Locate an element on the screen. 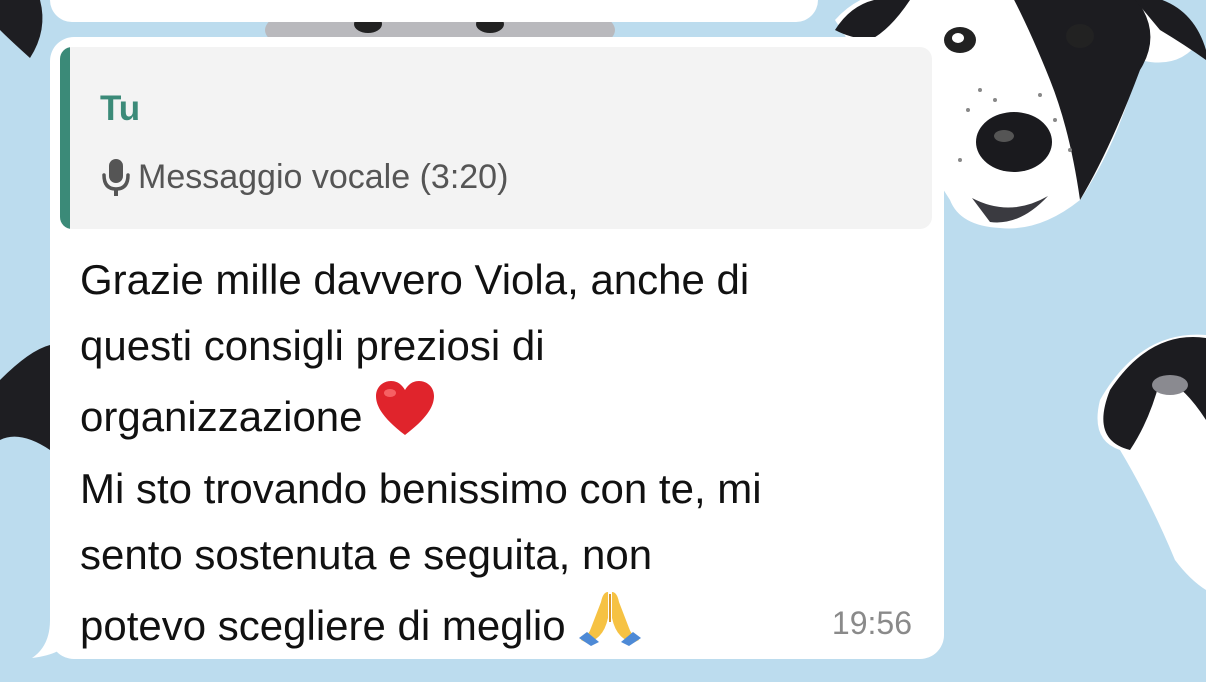 This screenshot has height=682, width=1206. quote-accent-bar is located at coordinates (65, 138).